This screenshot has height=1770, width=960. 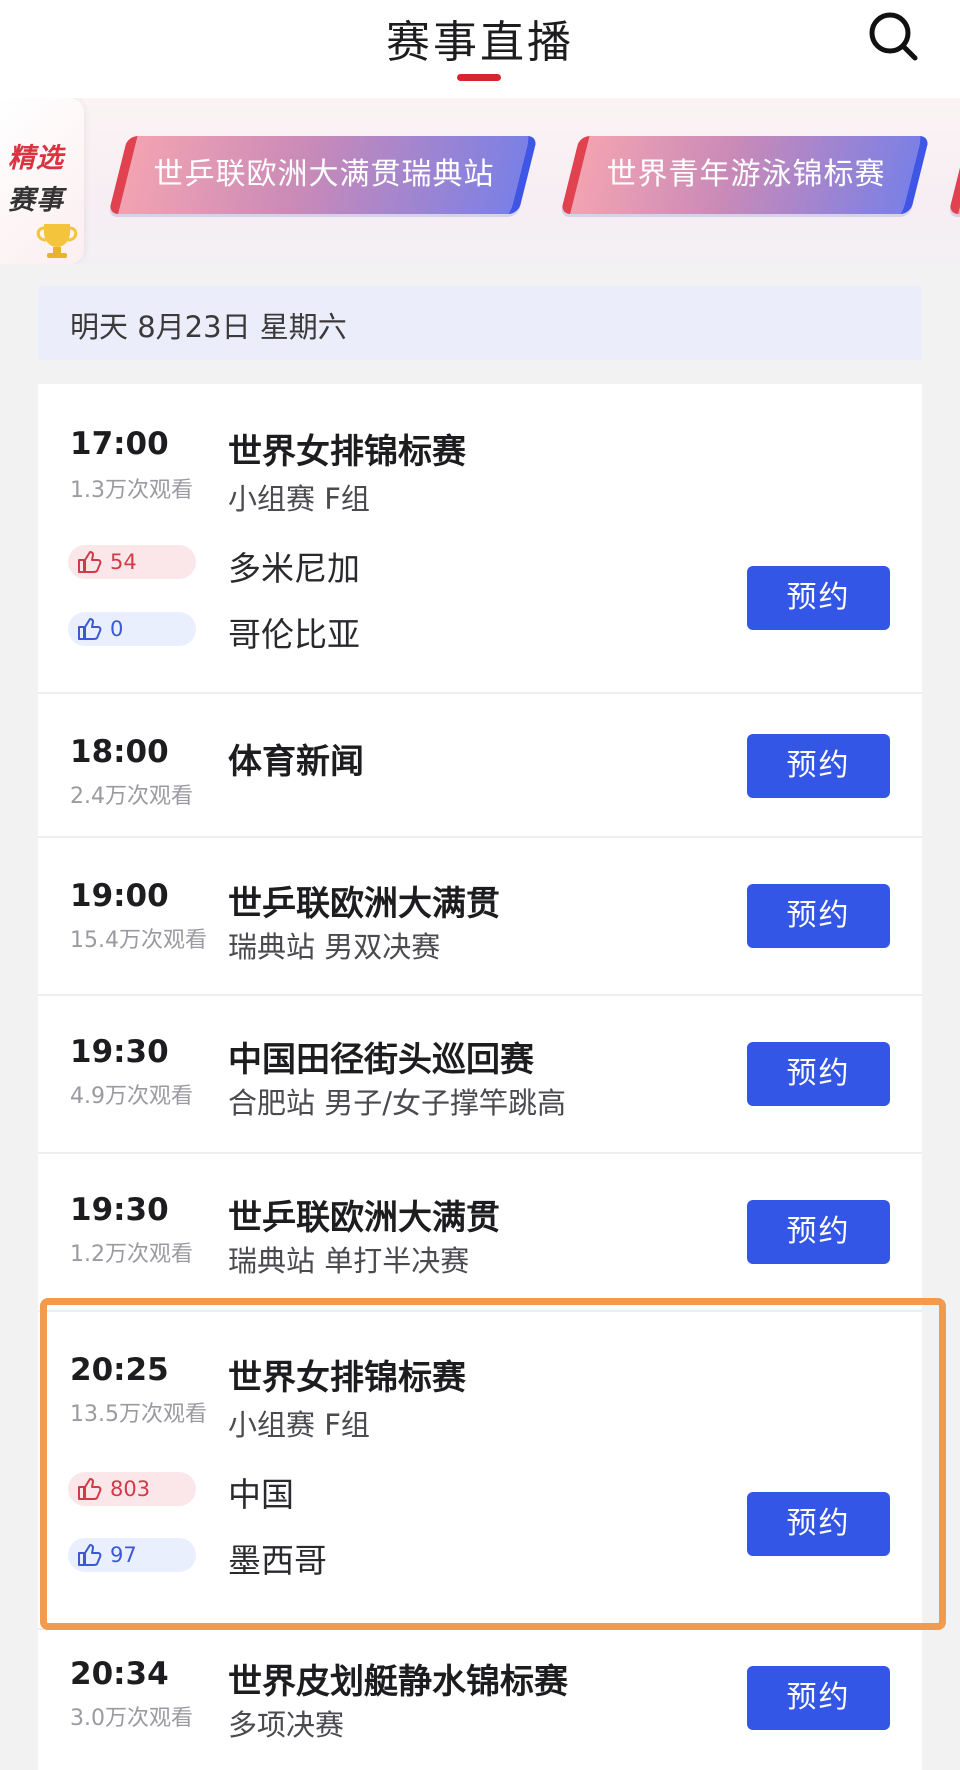 What do you see at coordinates (119, 1370) in the screenshot?
I see `event-time: 20:25` at bounding box center [119, 1370].